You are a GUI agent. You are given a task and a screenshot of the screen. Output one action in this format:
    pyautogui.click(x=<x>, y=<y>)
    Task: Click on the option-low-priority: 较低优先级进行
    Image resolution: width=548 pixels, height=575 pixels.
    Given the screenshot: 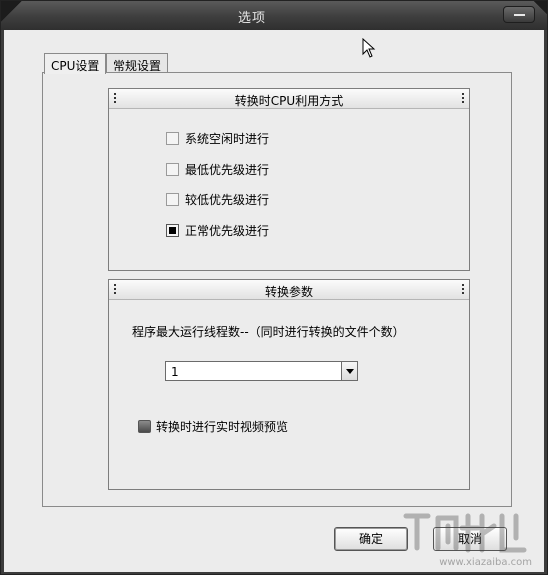 What is the action you would take?
    pyautogui.click(x=217, y=199)
    